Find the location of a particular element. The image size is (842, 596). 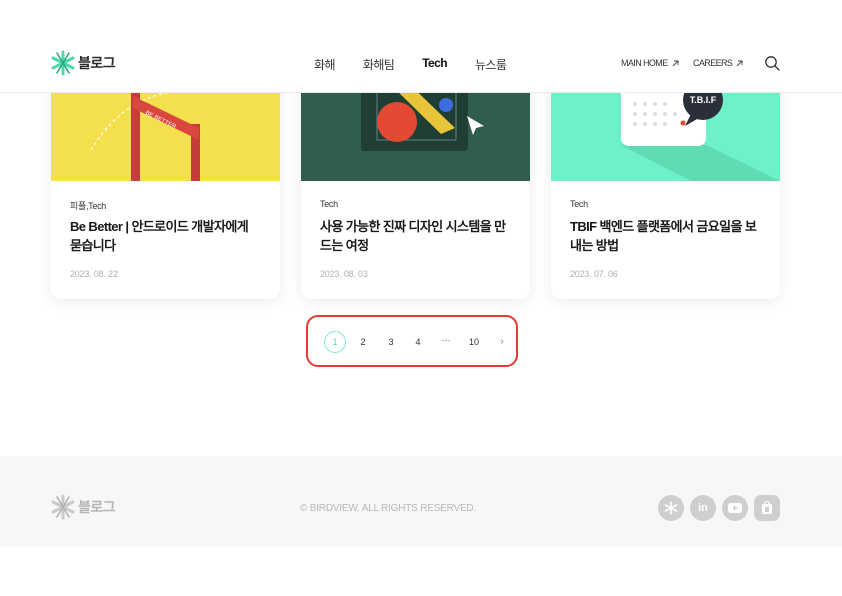

main-home-label: MAIN HOME is located at coordinates (644, 63).